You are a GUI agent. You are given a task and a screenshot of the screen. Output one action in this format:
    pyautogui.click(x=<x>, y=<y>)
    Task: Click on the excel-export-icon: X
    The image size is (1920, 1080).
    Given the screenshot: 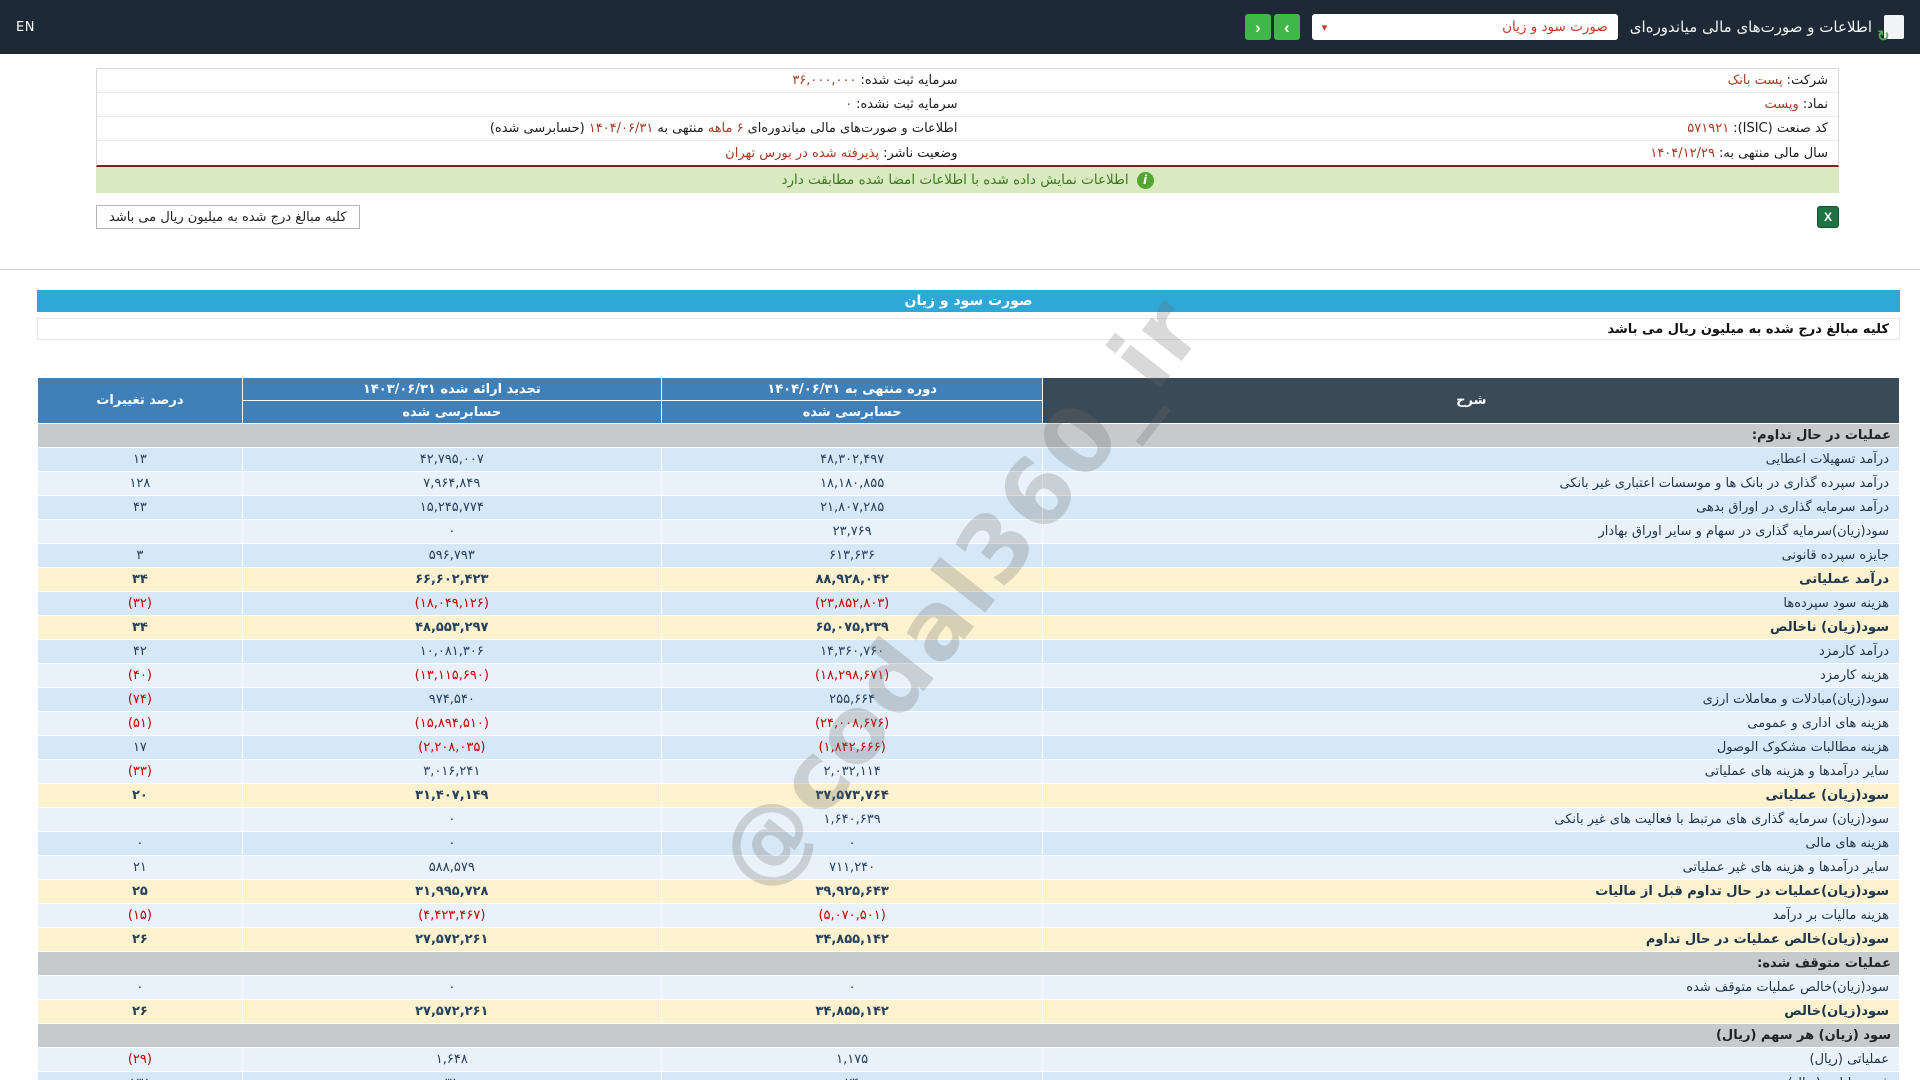 What is the action you would take?
    pyautogui.click(x=1828, y=217)
    